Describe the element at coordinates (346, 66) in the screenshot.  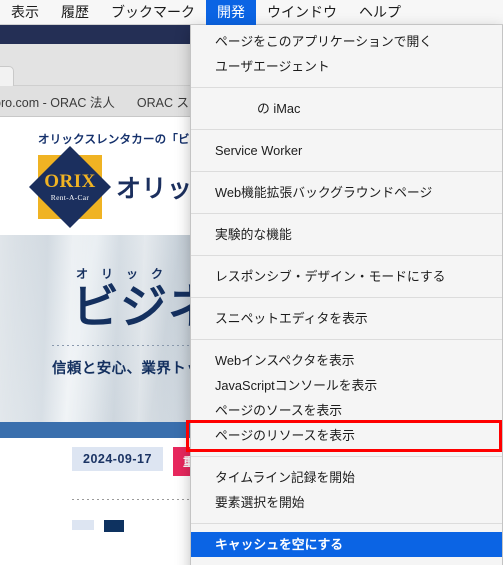
I see `menu-item: ユーザエージェント` at that location.